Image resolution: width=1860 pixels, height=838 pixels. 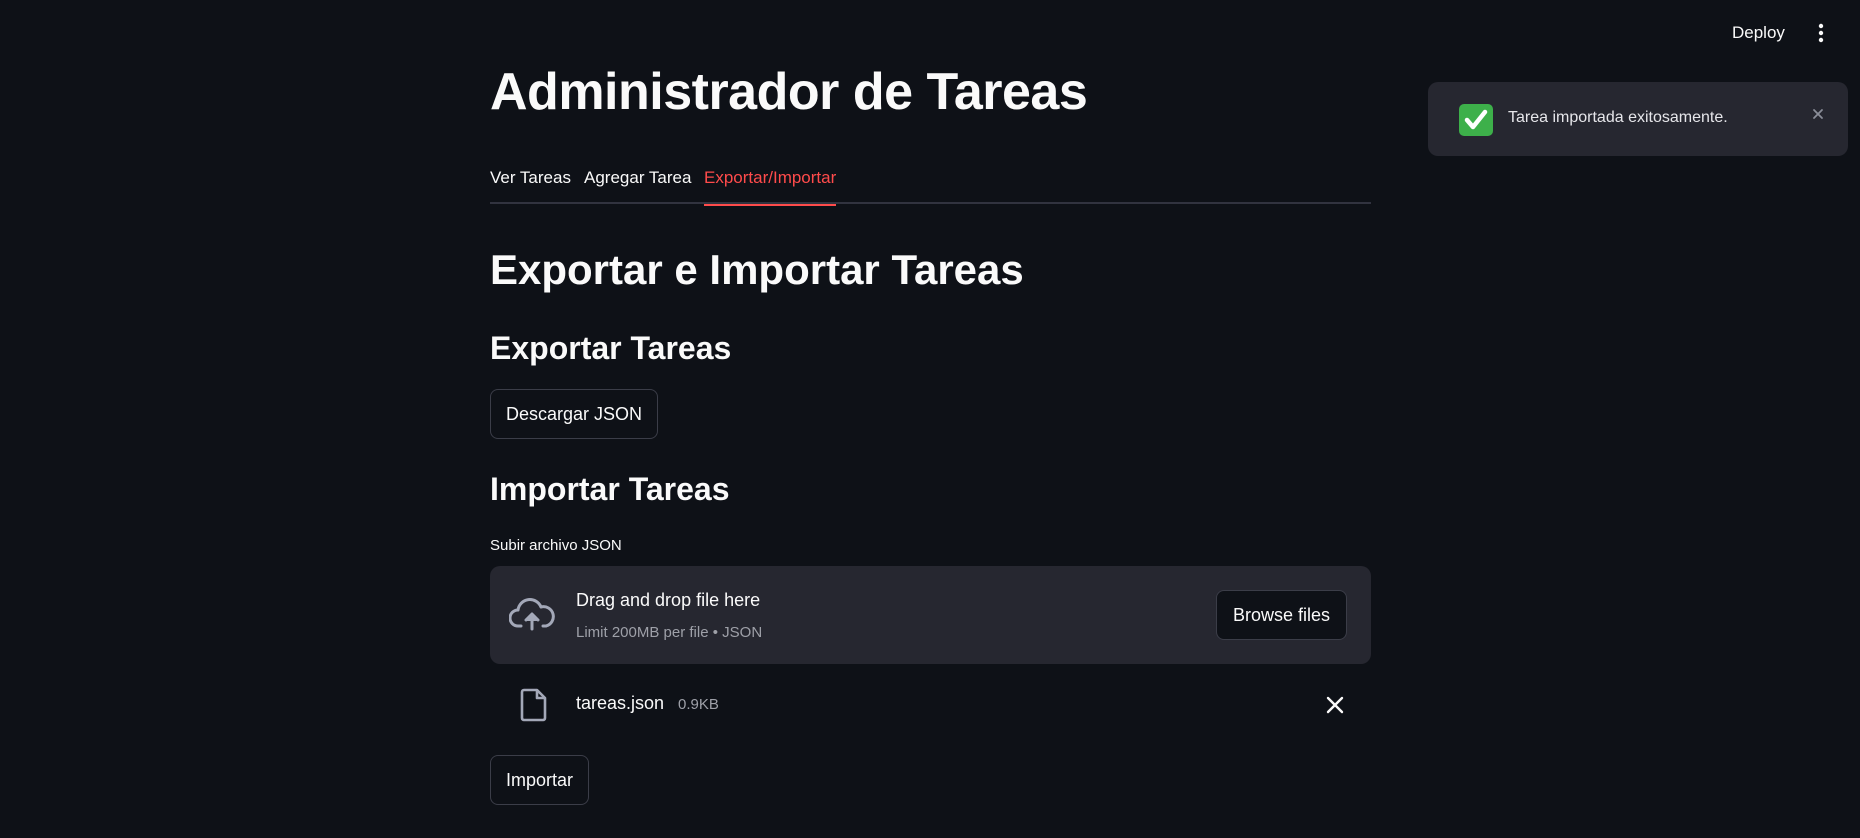 I want to click on file-name: tareas.json, so click(x=620, y=703).